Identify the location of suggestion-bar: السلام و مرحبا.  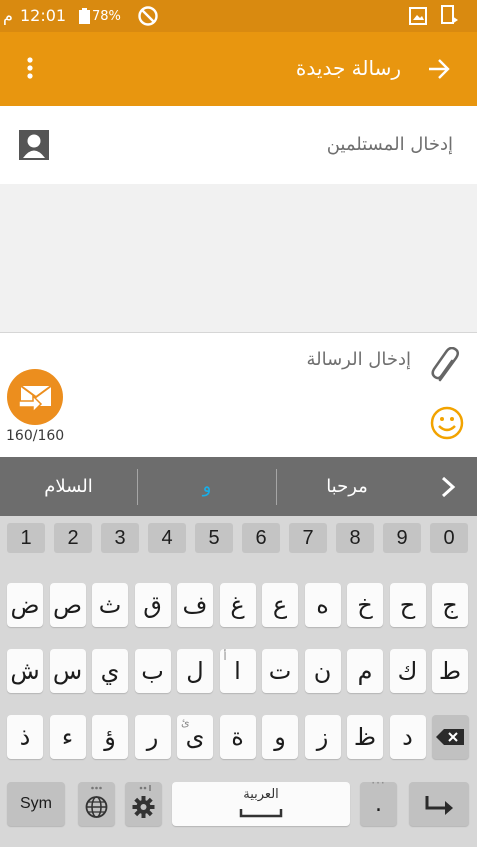
(238, 486).